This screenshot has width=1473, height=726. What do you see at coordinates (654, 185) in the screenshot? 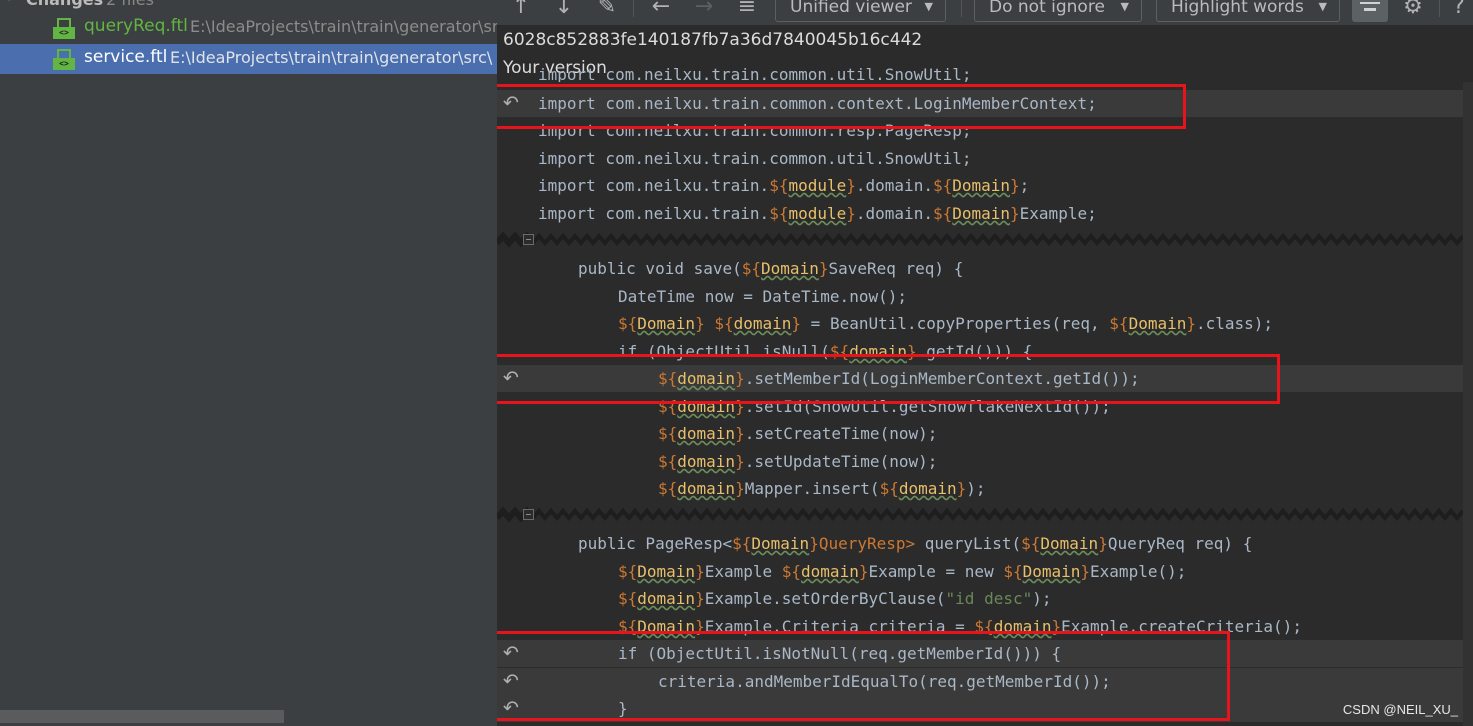
I see `code-token: import com.neilxu.train.` at bounding box center [654, 185].